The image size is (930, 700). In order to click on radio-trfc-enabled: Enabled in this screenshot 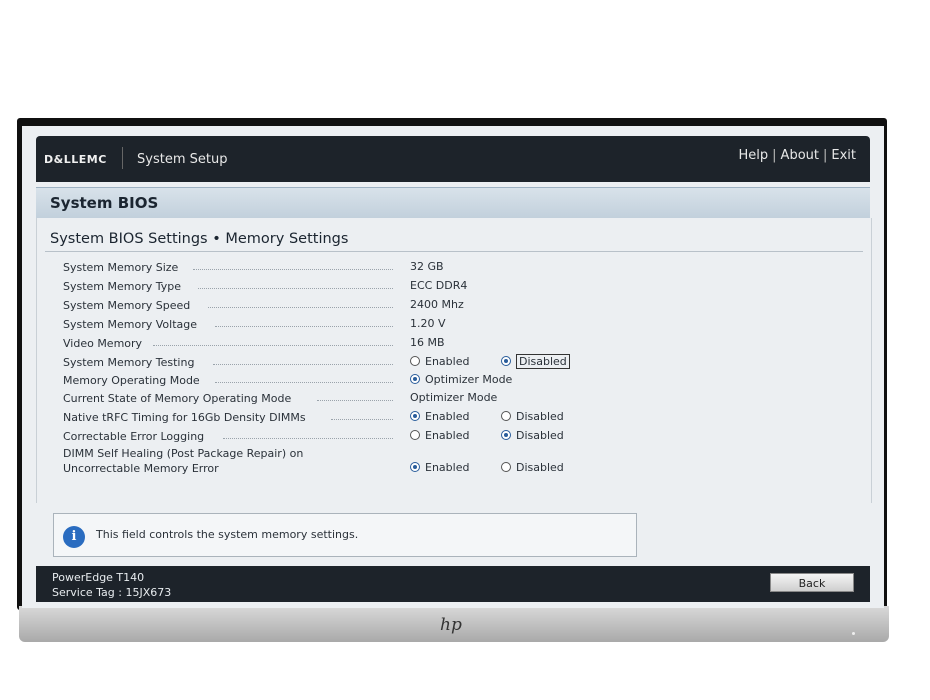, I will do `click(439, 416)`.